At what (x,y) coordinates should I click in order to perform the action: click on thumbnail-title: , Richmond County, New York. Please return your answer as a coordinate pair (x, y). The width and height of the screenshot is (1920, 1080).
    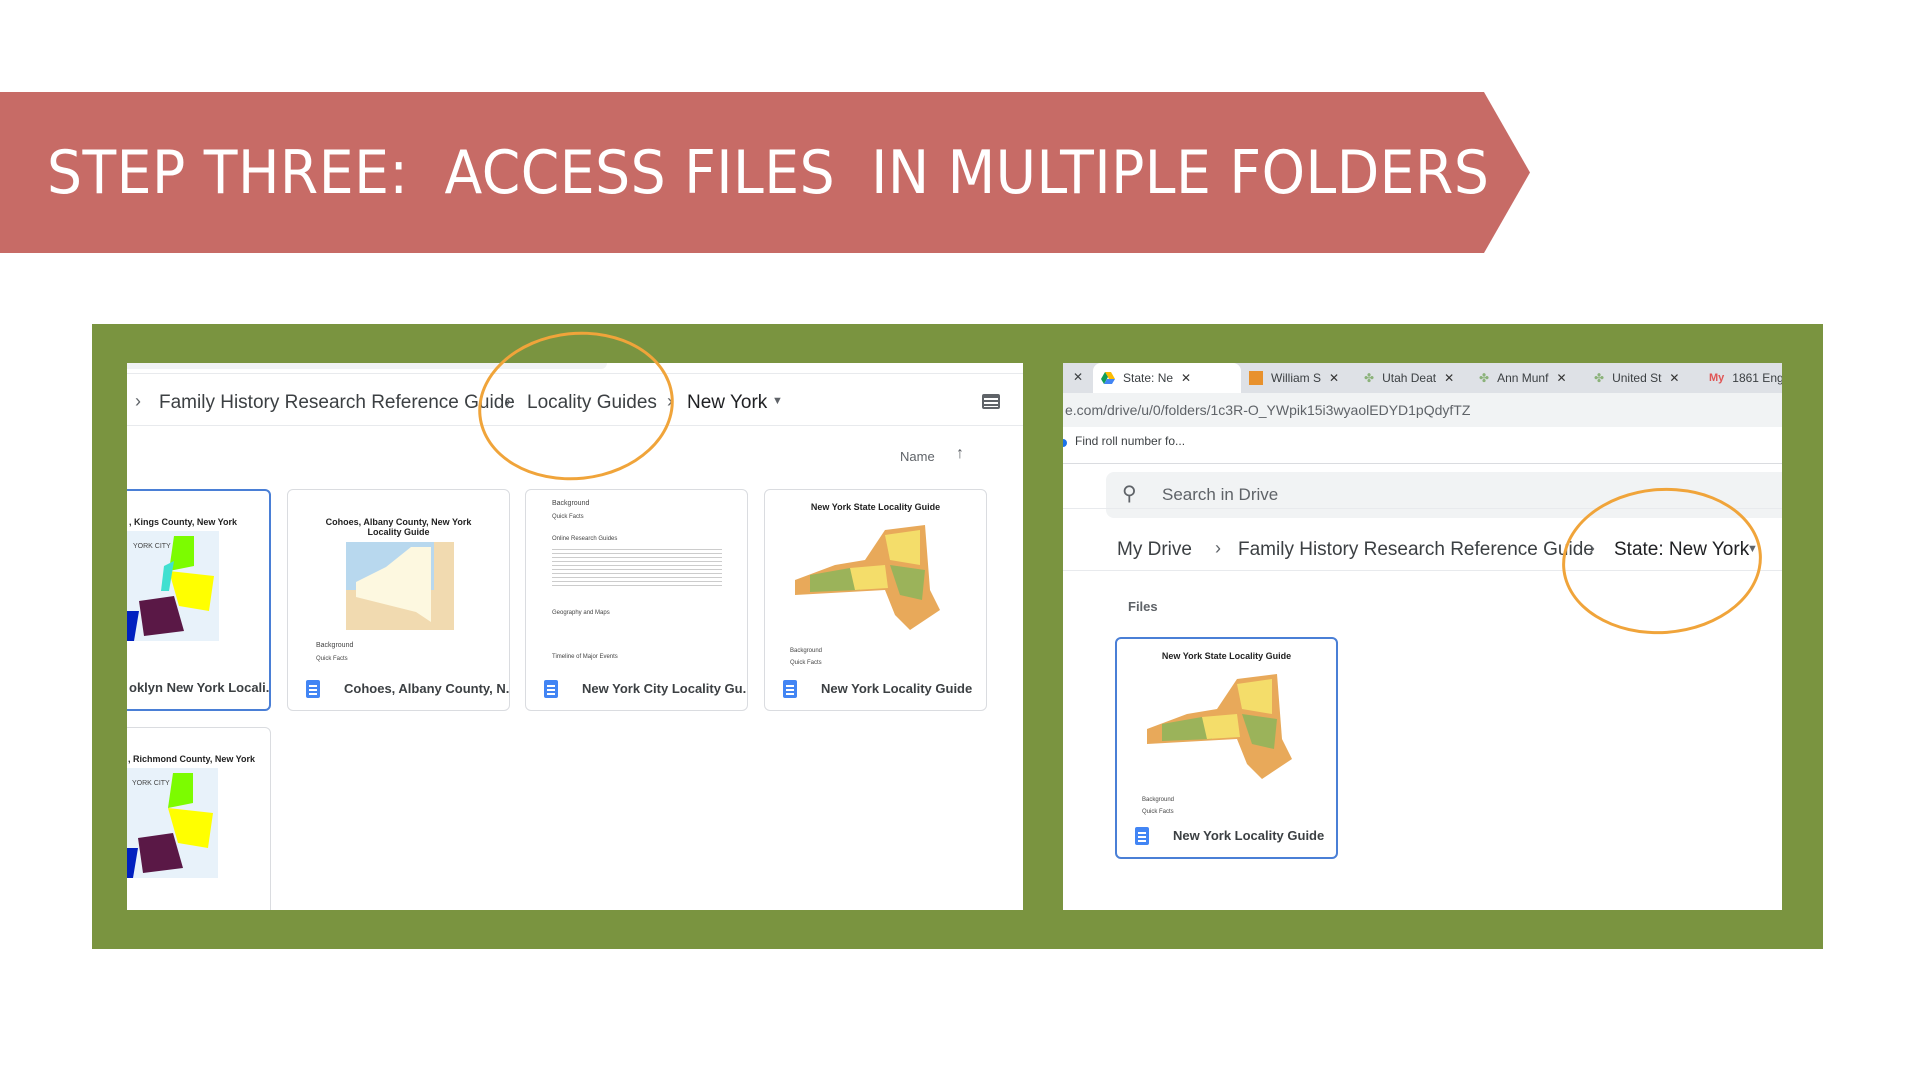
    Looking at the image, I should click on (192, 759).